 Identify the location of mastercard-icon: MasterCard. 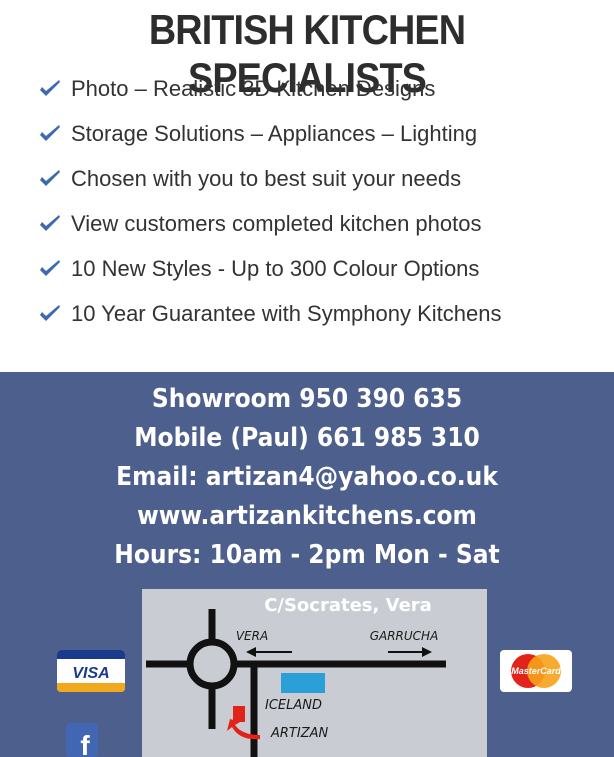
(536, 671).